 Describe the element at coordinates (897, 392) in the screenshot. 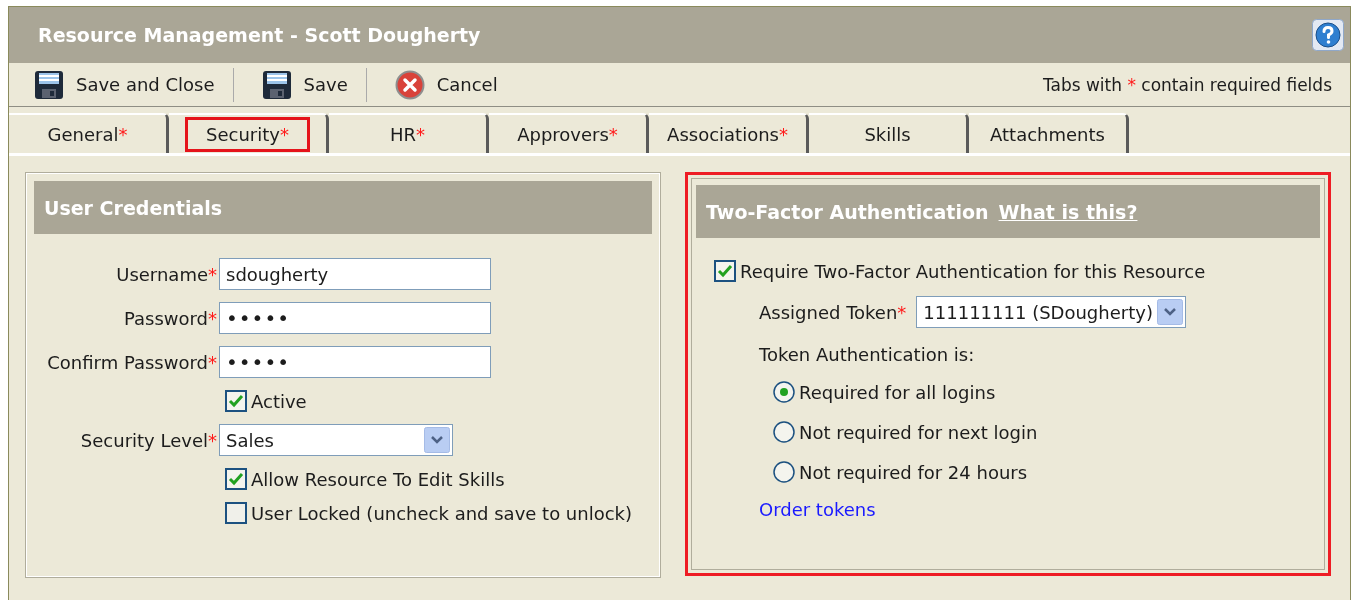

I see `radio-label: Required for all logins` at that location.